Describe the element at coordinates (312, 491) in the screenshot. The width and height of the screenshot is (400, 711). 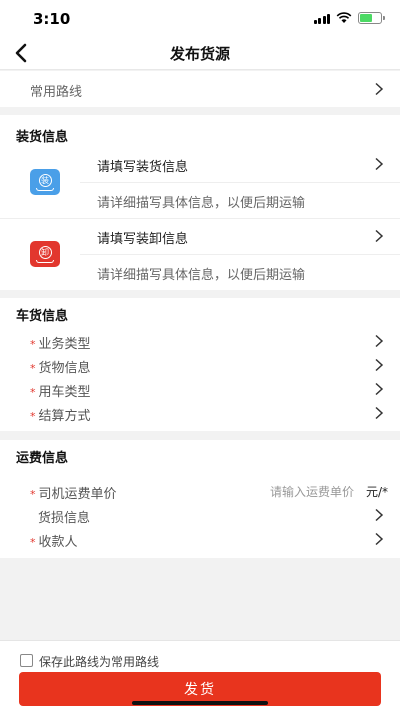
I see `unit-price-input: 请输入运费单价` at that location.